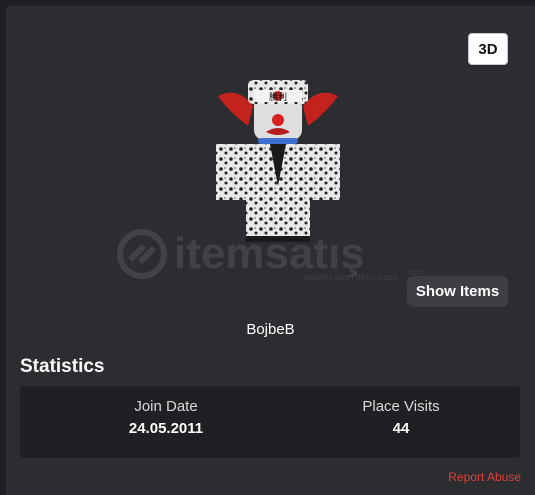  What do you see at coordinates (166, 406) in the screenshot?
I see `join-date-label: Join Date` at bounding box center [166, 406].